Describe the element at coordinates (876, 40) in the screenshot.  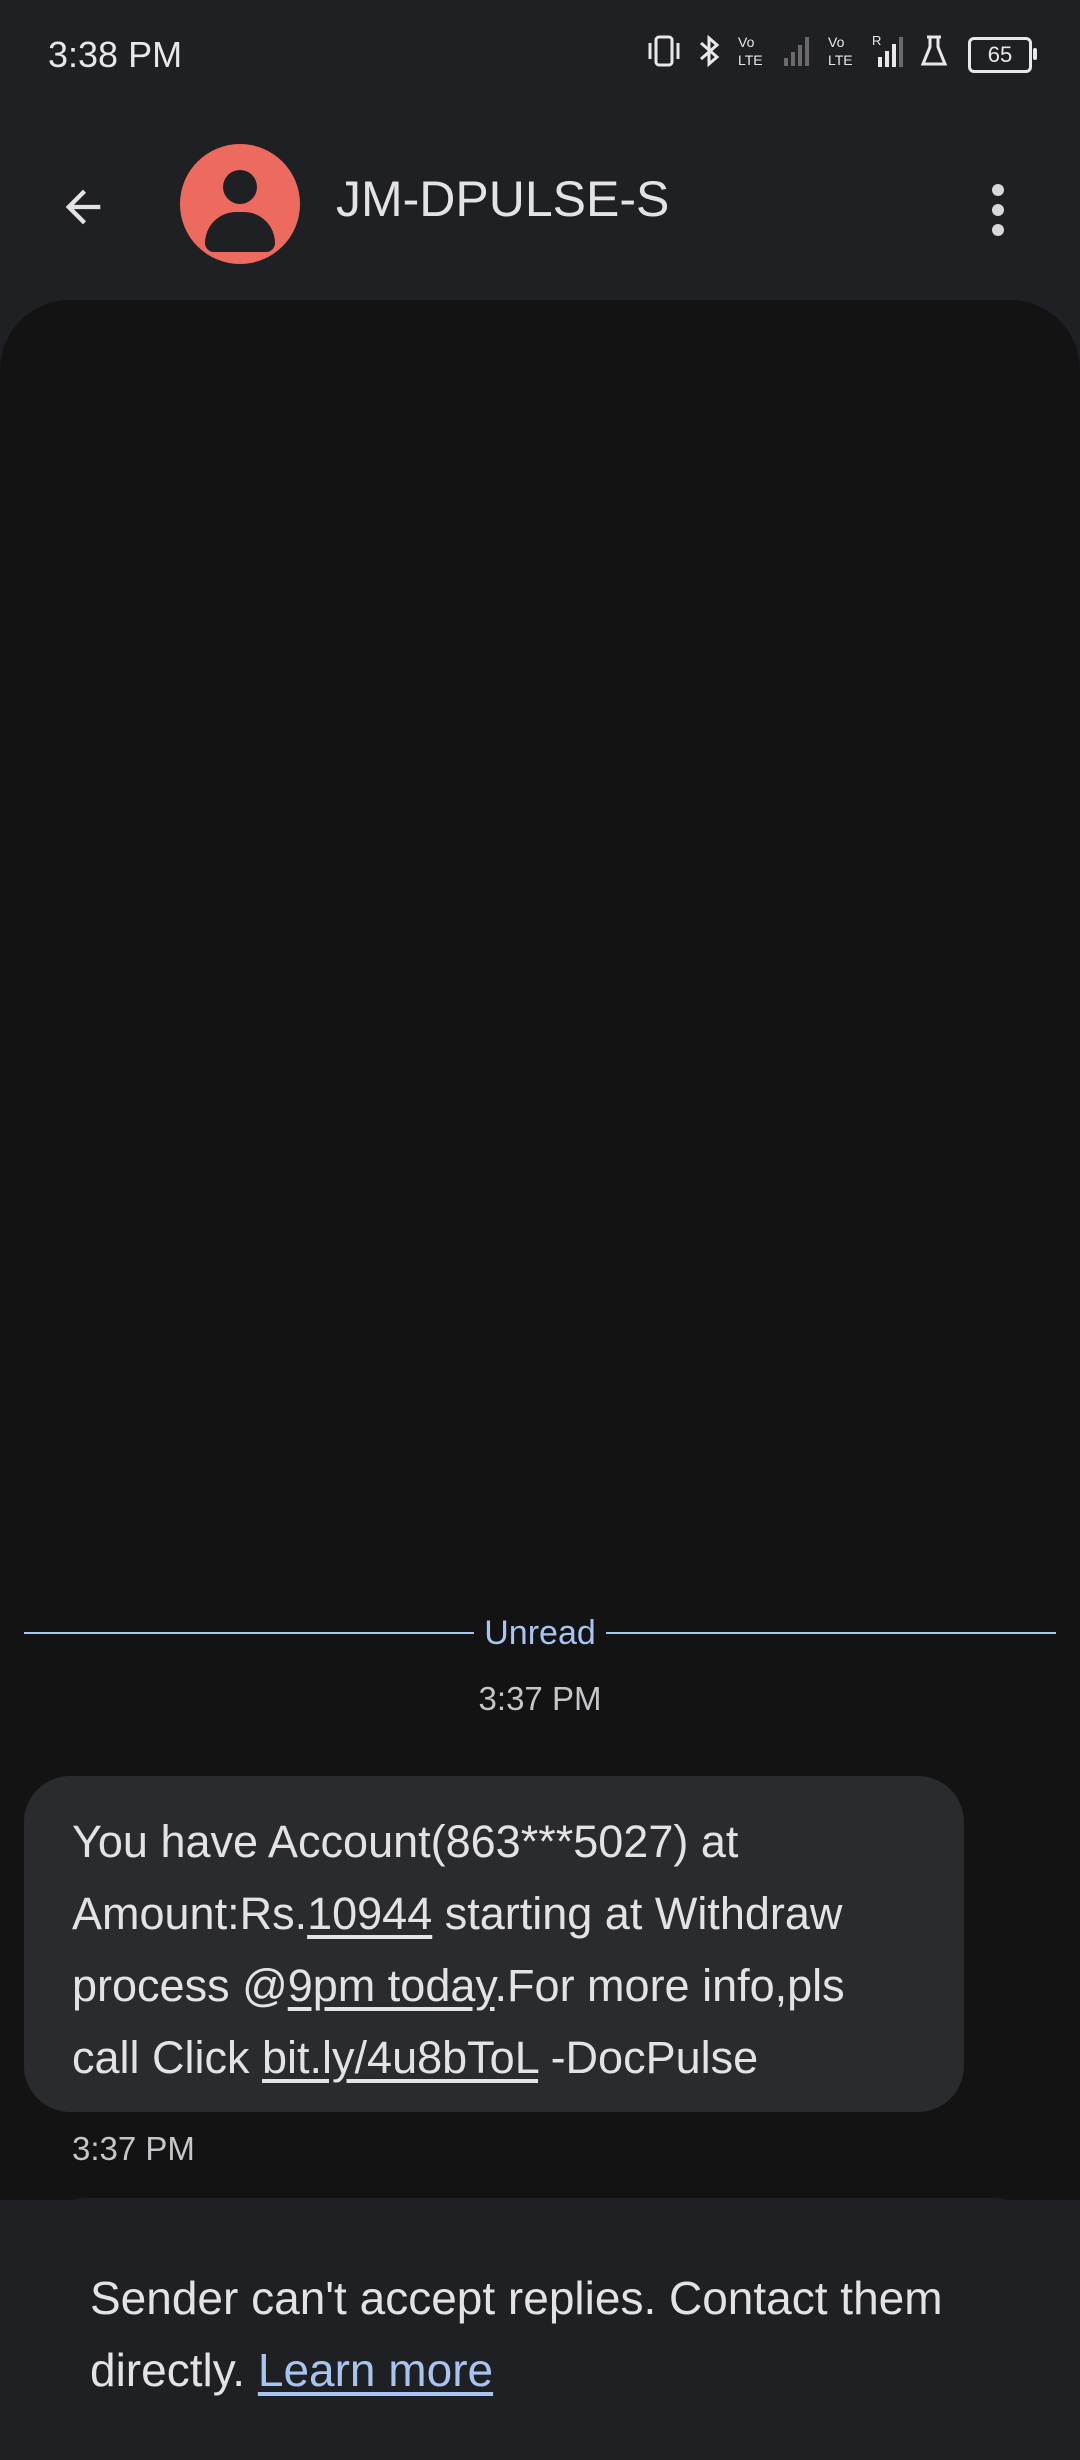
I see `svg-text: R` at that location.